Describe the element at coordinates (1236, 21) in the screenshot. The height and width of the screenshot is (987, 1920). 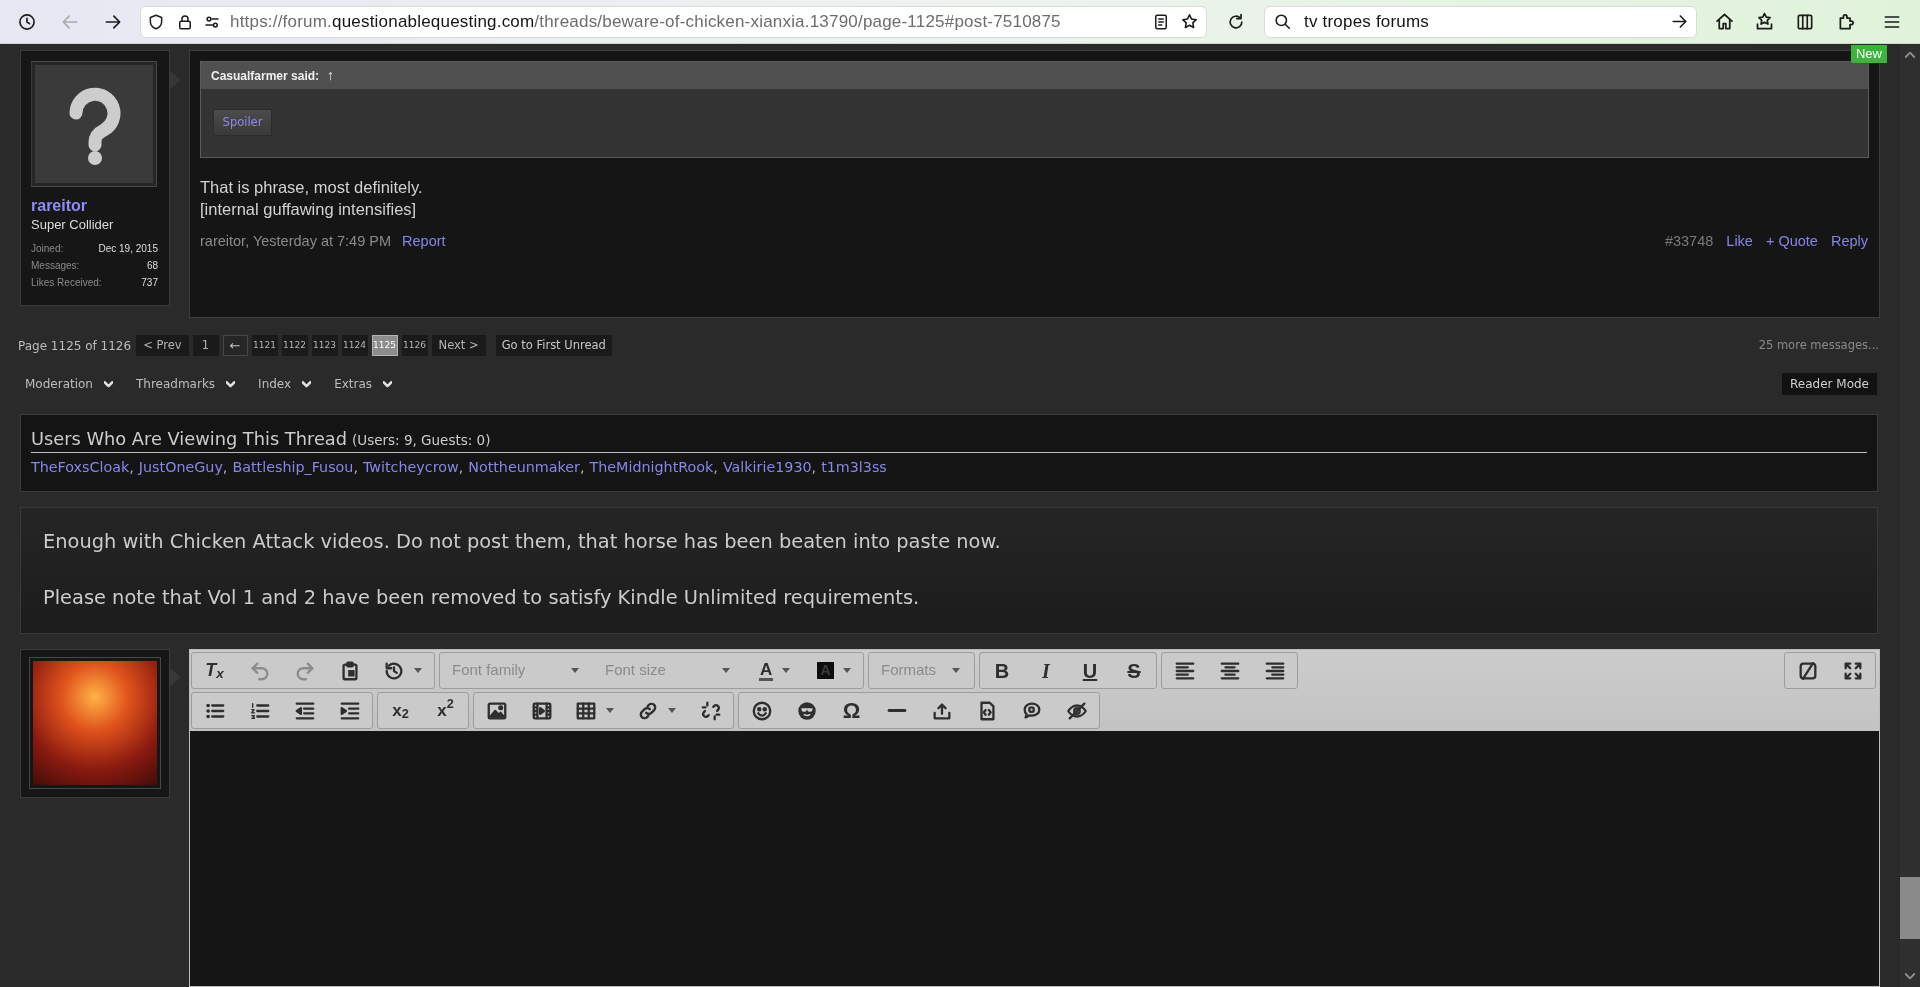
I see `reload-icon` at that location.